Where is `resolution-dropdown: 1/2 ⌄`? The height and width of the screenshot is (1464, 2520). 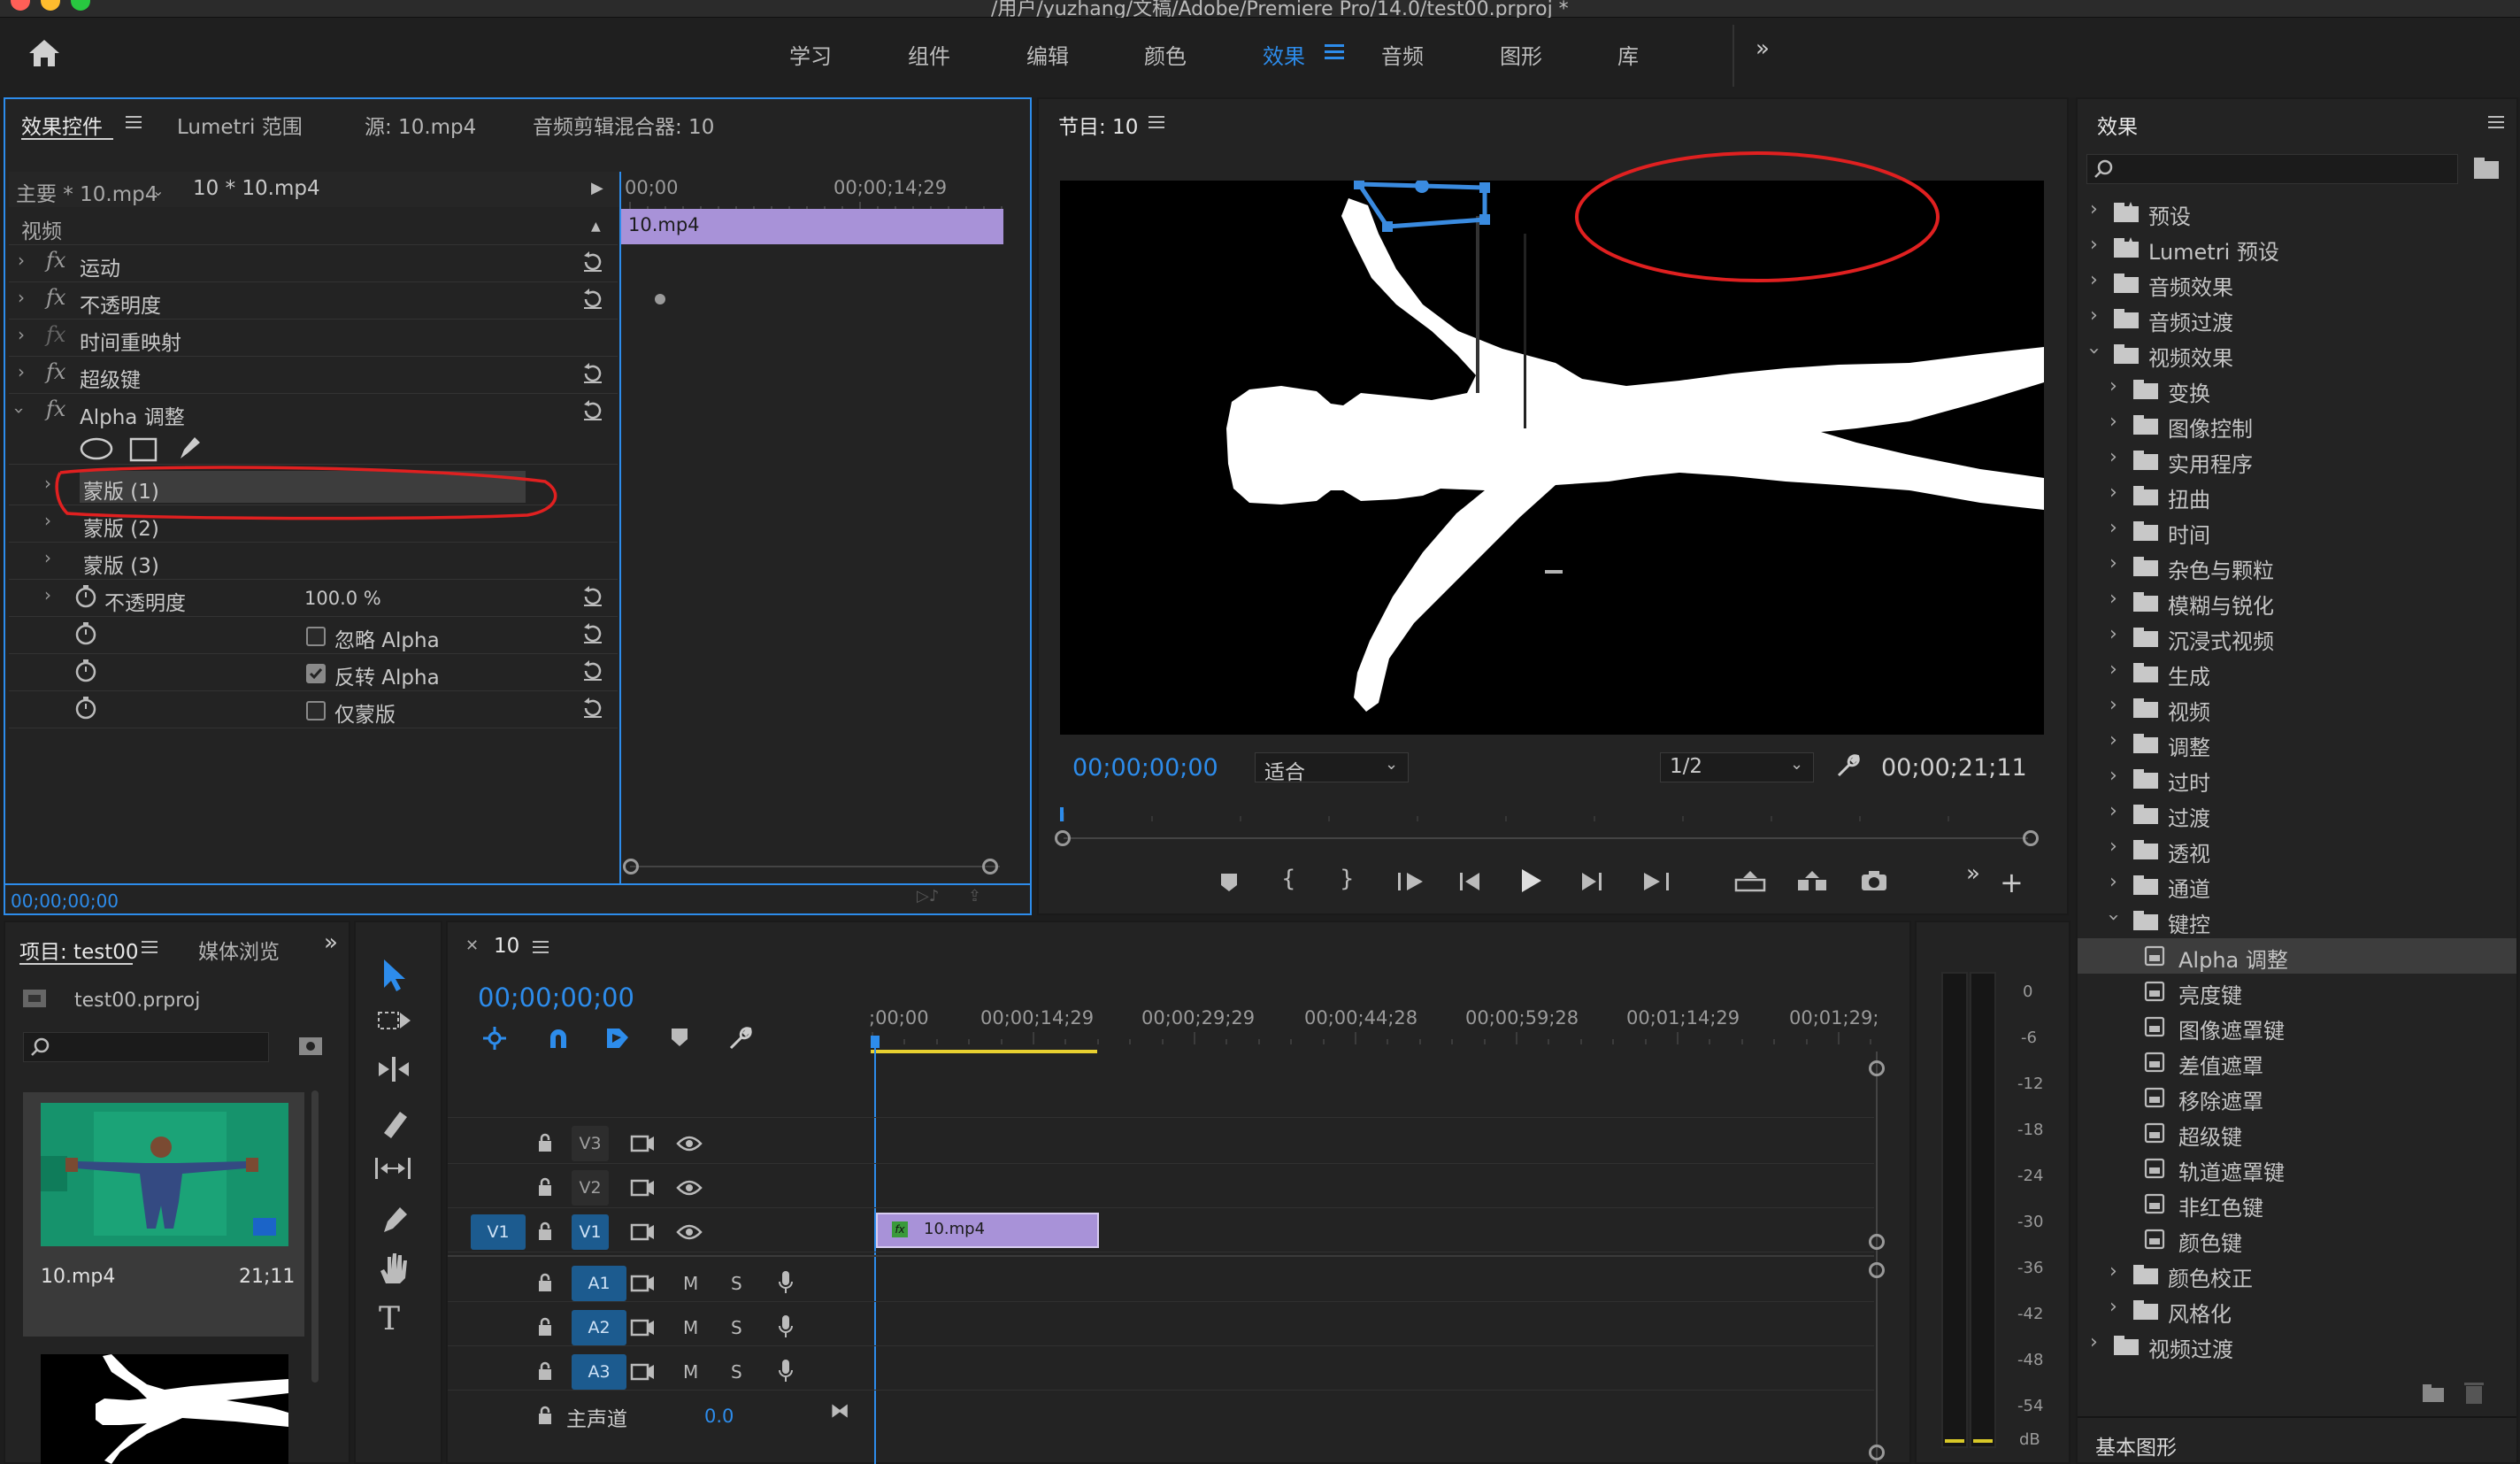 resolution-dropdown: 1/2 ⌄ is located at coordinates (1737, 767).